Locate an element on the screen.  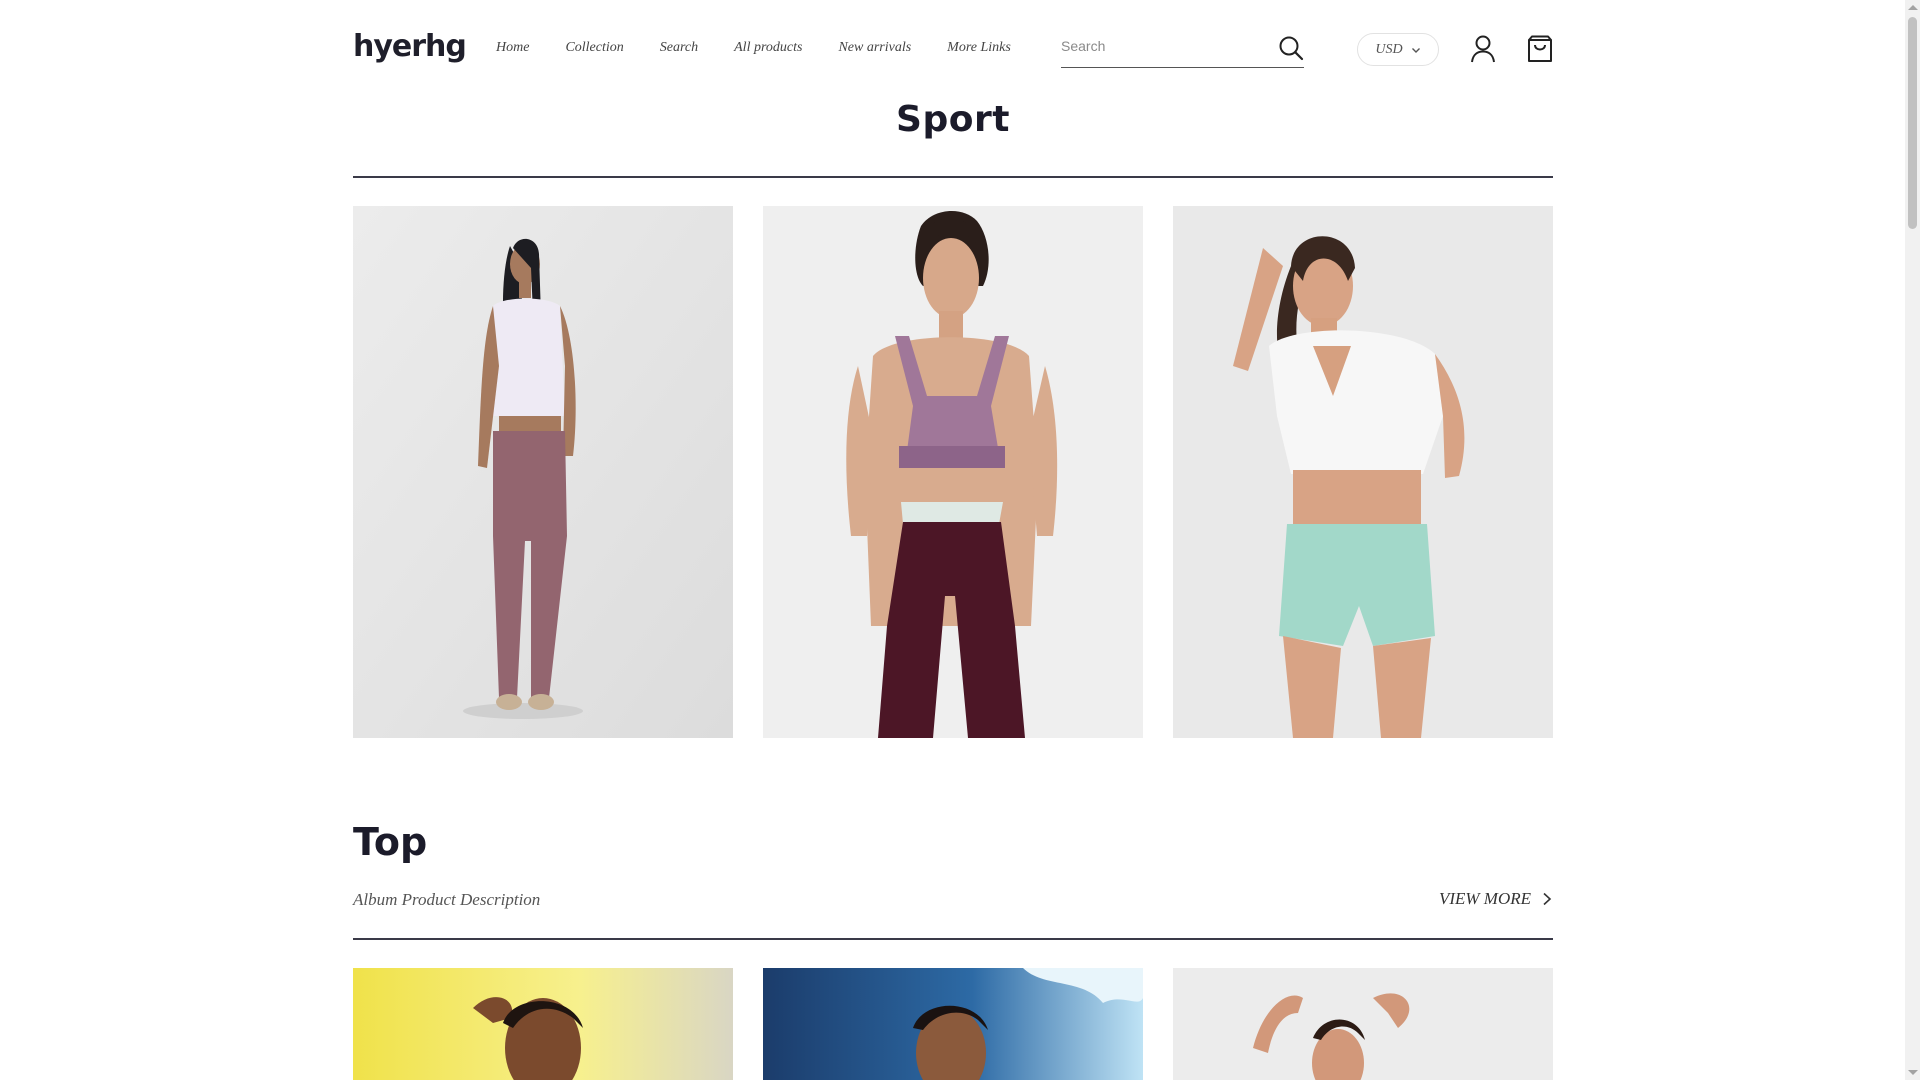
view-more-link: VIEW MORE is located at coordinates (1496, 899).